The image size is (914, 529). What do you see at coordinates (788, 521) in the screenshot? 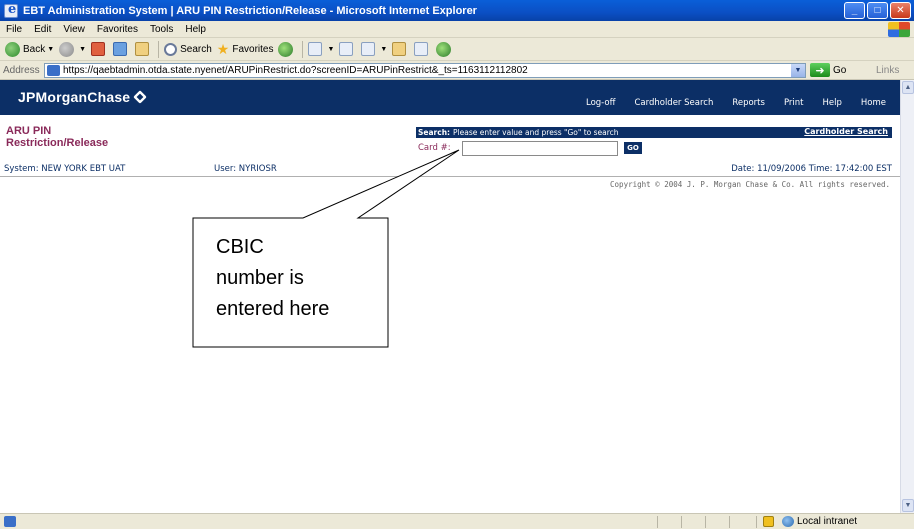
I see `globe-icon` at bounding box center [788, 521].